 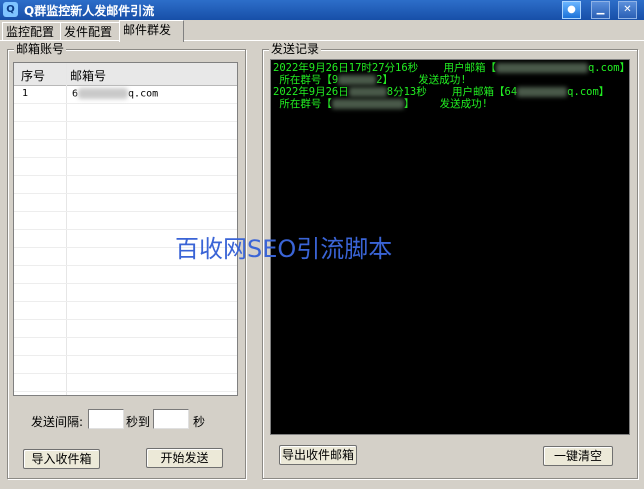 I want to click on app-icon: Q, so click(x=10, y=9).